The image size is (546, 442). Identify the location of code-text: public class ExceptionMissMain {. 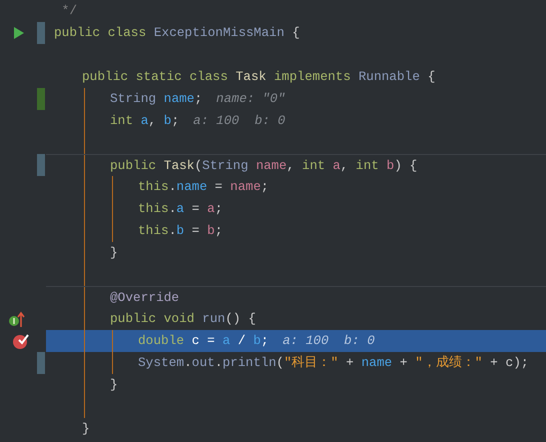
(177, 33).